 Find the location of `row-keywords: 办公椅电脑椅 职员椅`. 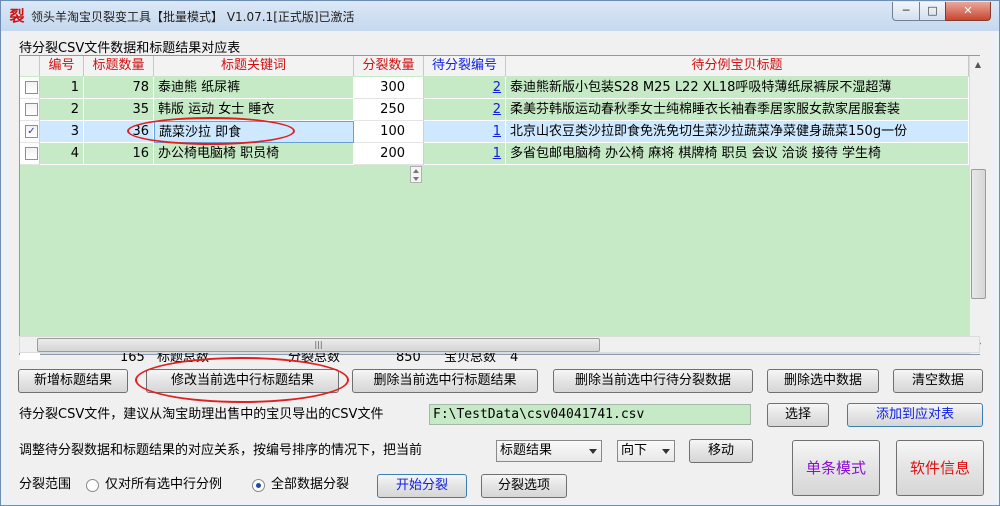

row-keywords: 办公椅电脑椅 职员椅 is located at coordinates (254, 154).